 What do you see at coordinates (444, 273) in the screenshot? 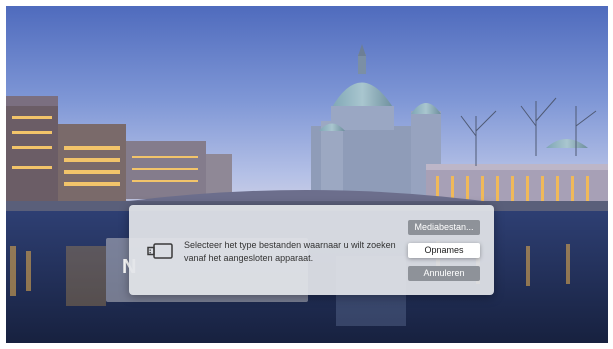
I see `cancel-button: Annuleren` at bounding box center [444, 273].